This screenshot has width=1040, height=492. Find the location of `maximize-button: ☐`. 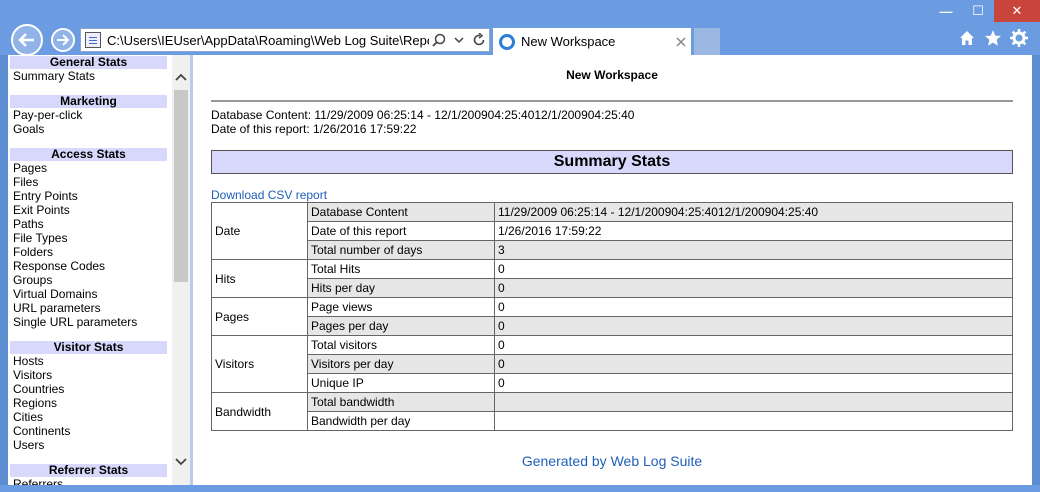

maximize-button: ☐ is located at coordinates (978, 11).